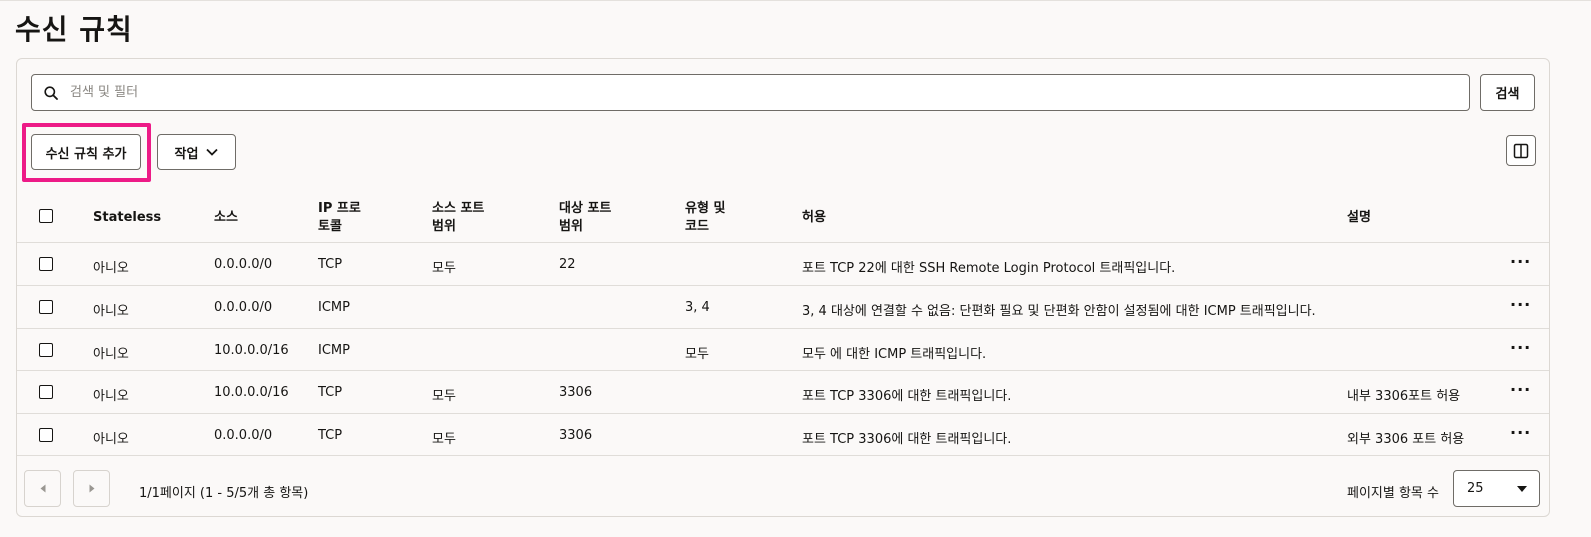 The width and height of the screenshot is (1591, 537). Describe the element at coordinates (567, 264) in the screenshot. I see `cell-destination-port: 22` at that location.